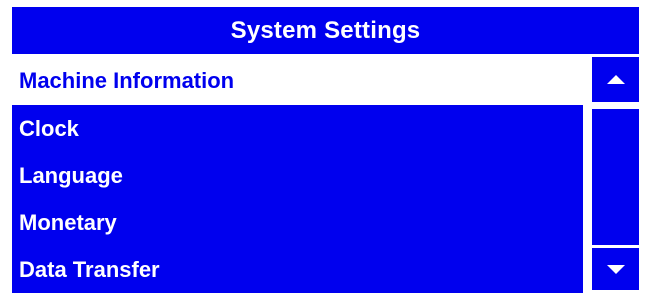 This screenshot has height=297, width=651. What do you see at coordinates (297, 269) in the screenshot?
I see `menu-item-data-transfer: Data Transfer` at bounding box center [297, 269].